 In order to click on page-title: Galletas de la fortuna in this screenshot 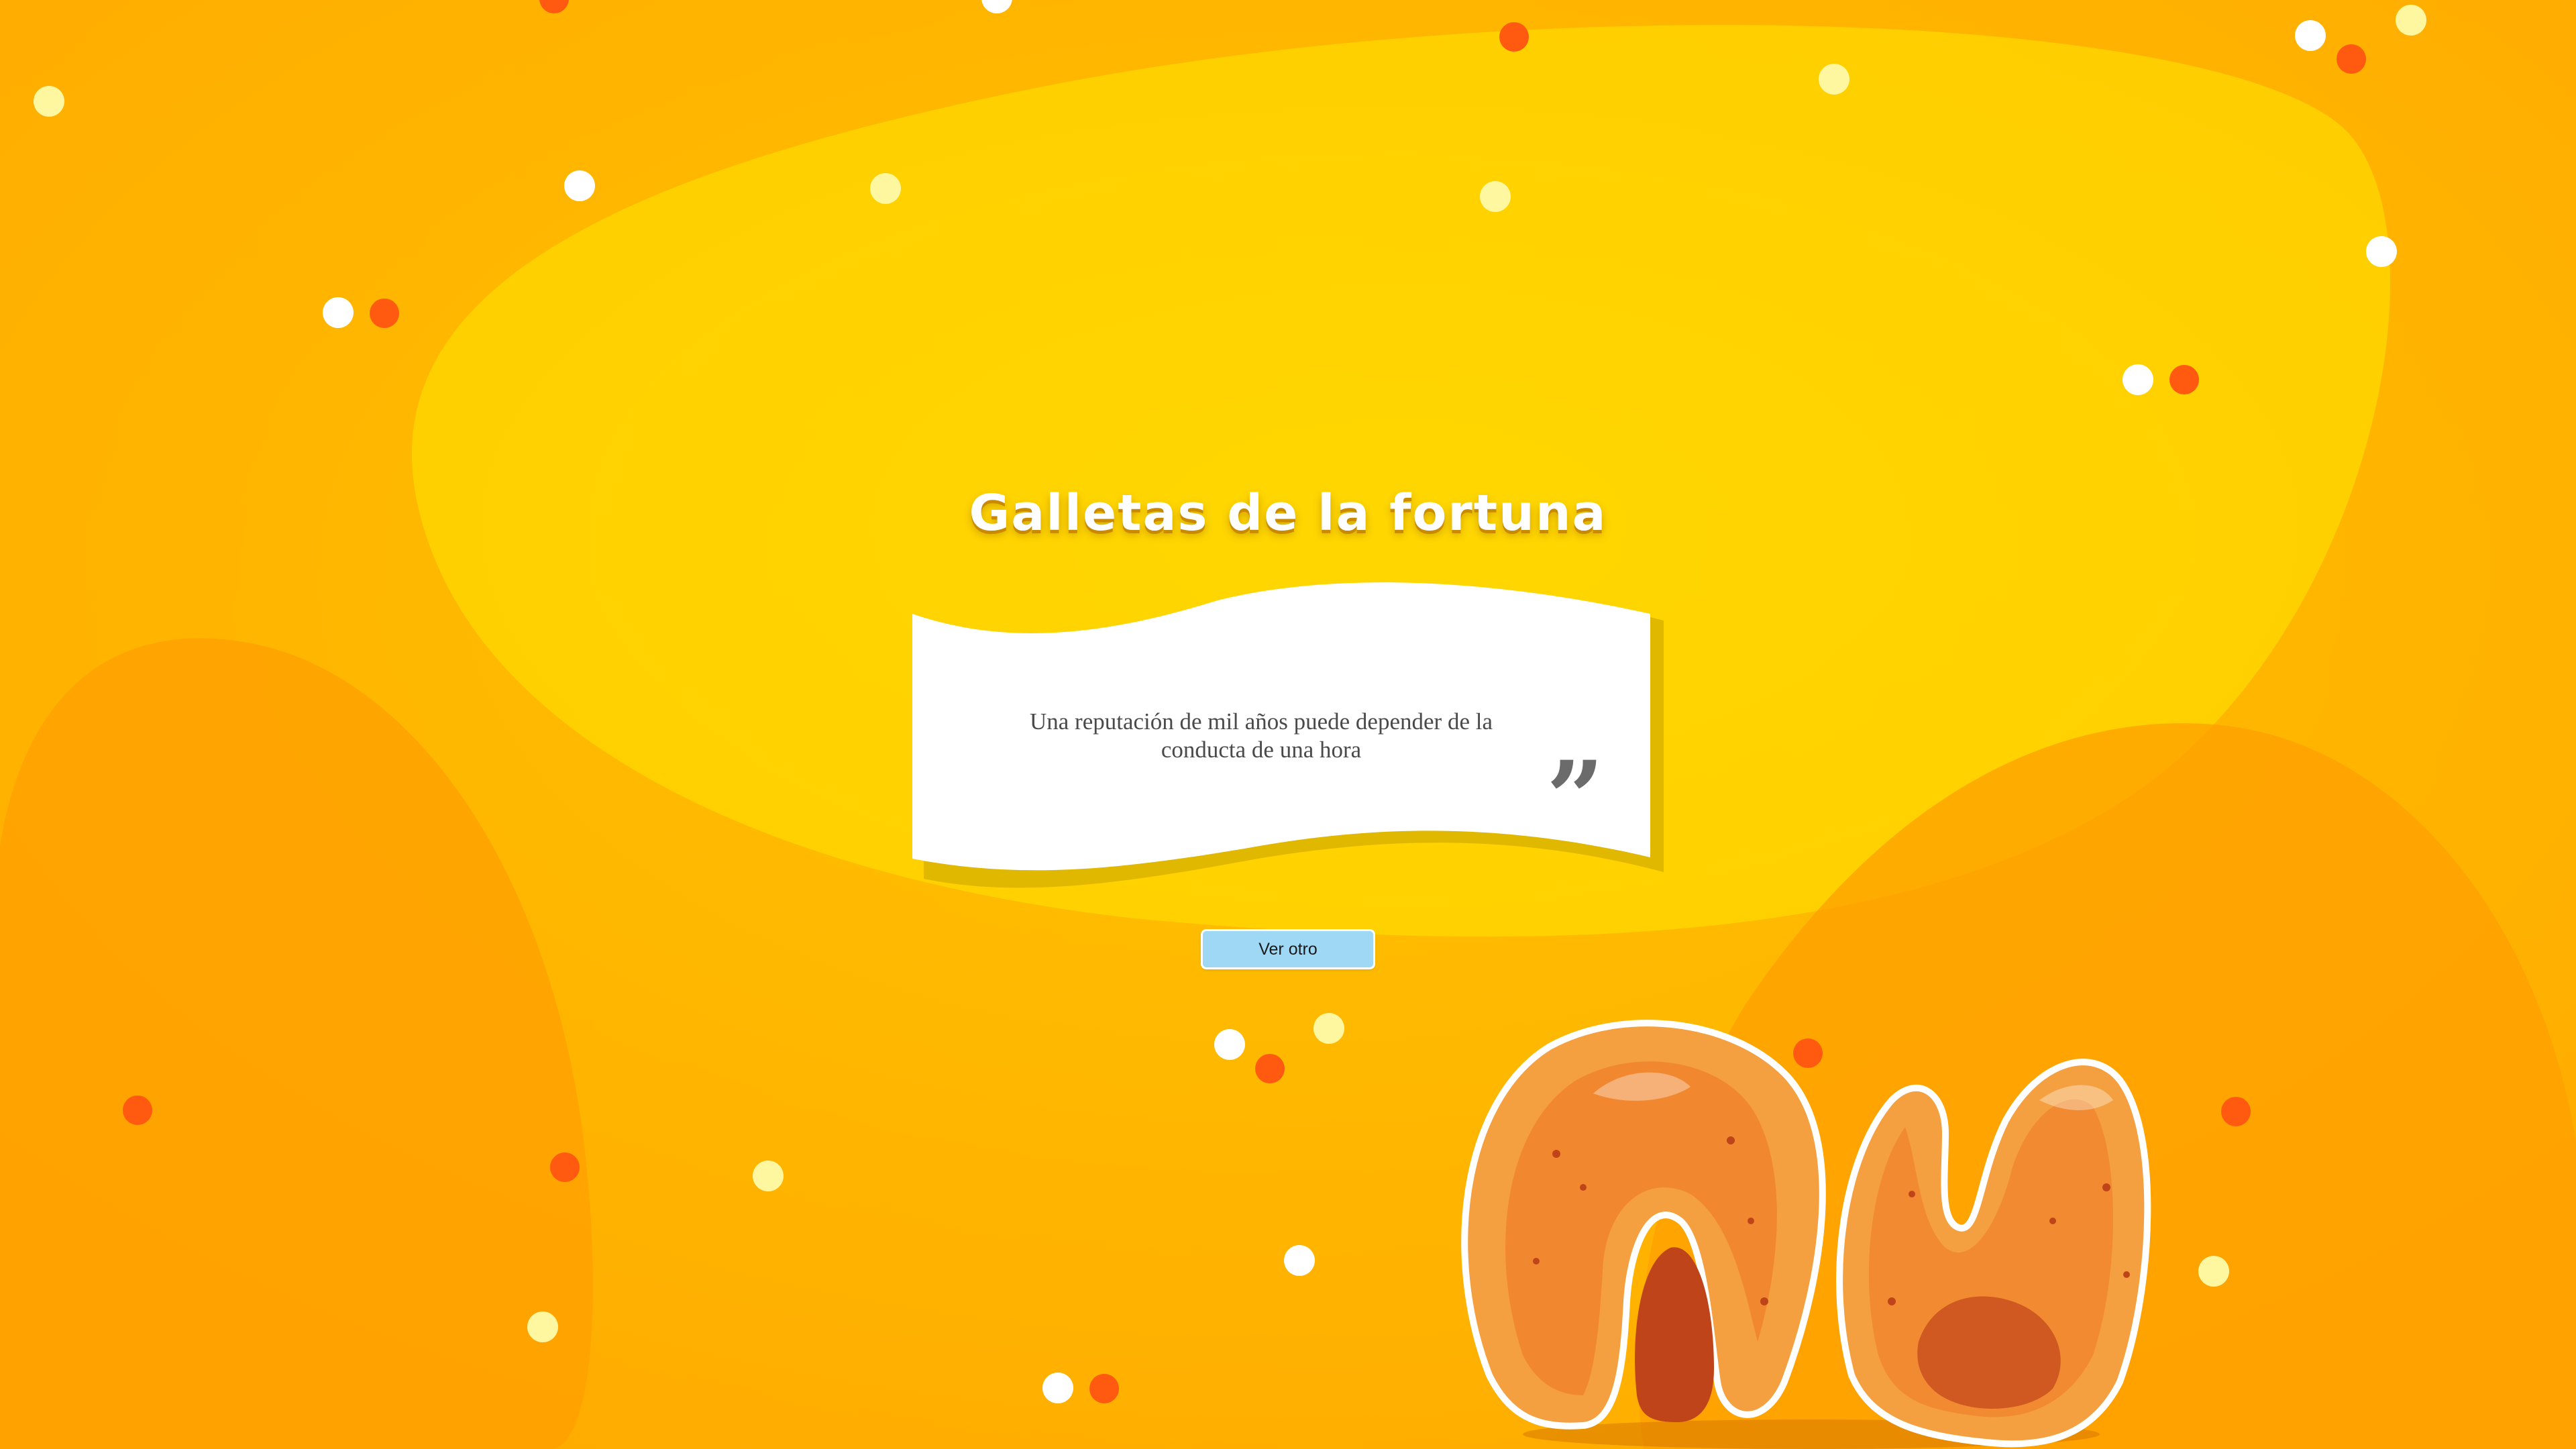, I will do `click(1288, 513)`.